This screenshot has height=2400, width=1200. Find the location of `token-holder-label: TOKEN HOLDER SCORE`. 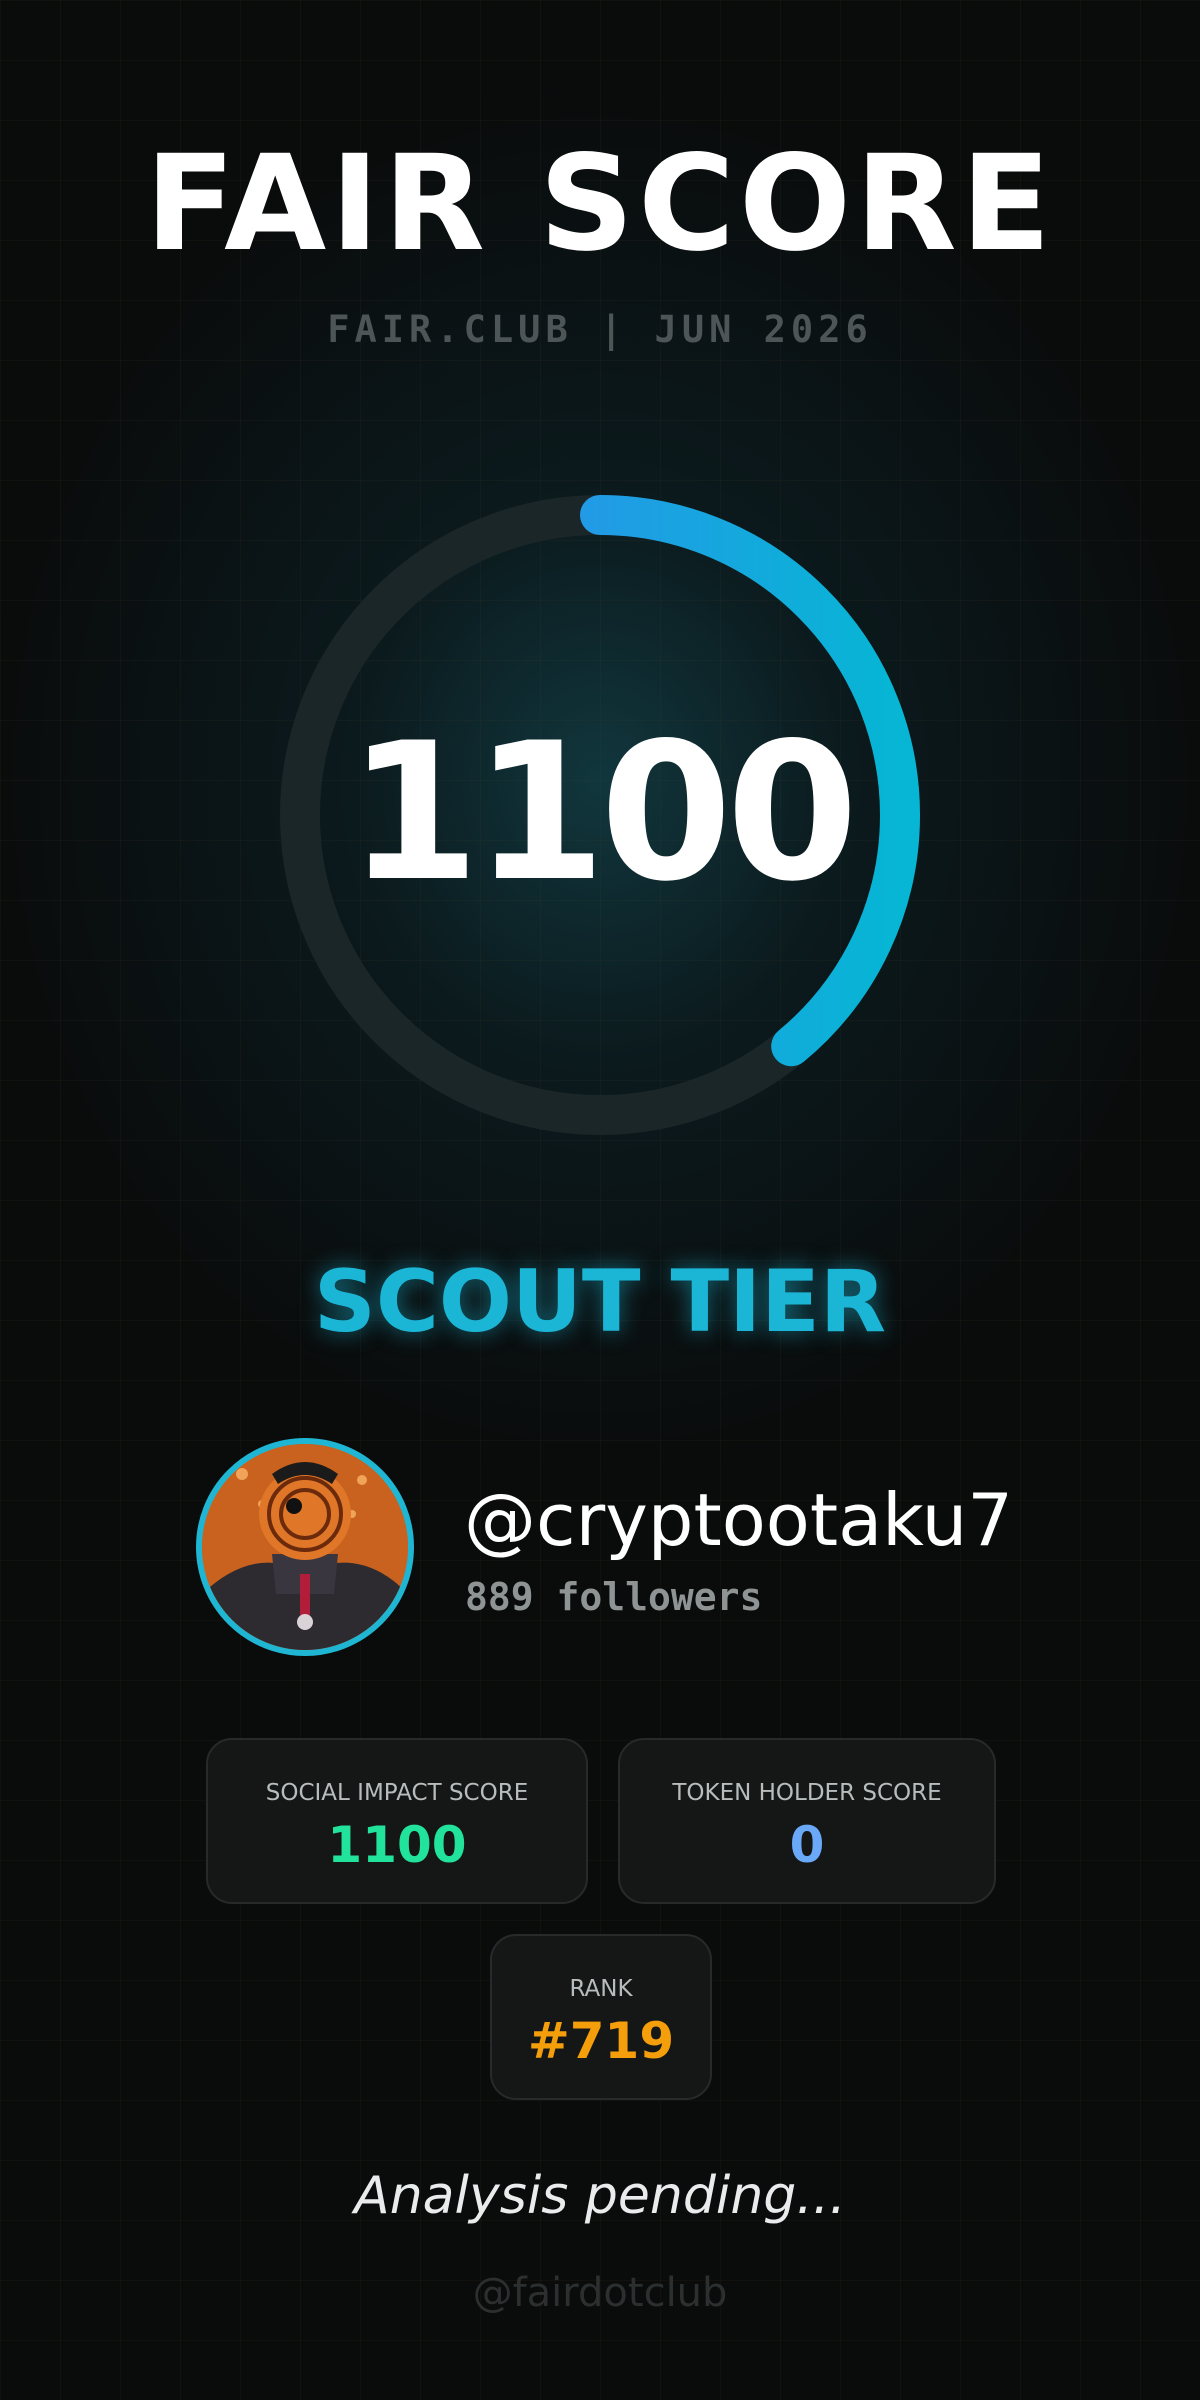

token-holder-label: TOKEN HOLDER SCORE is located at coordinates (807, 1793).